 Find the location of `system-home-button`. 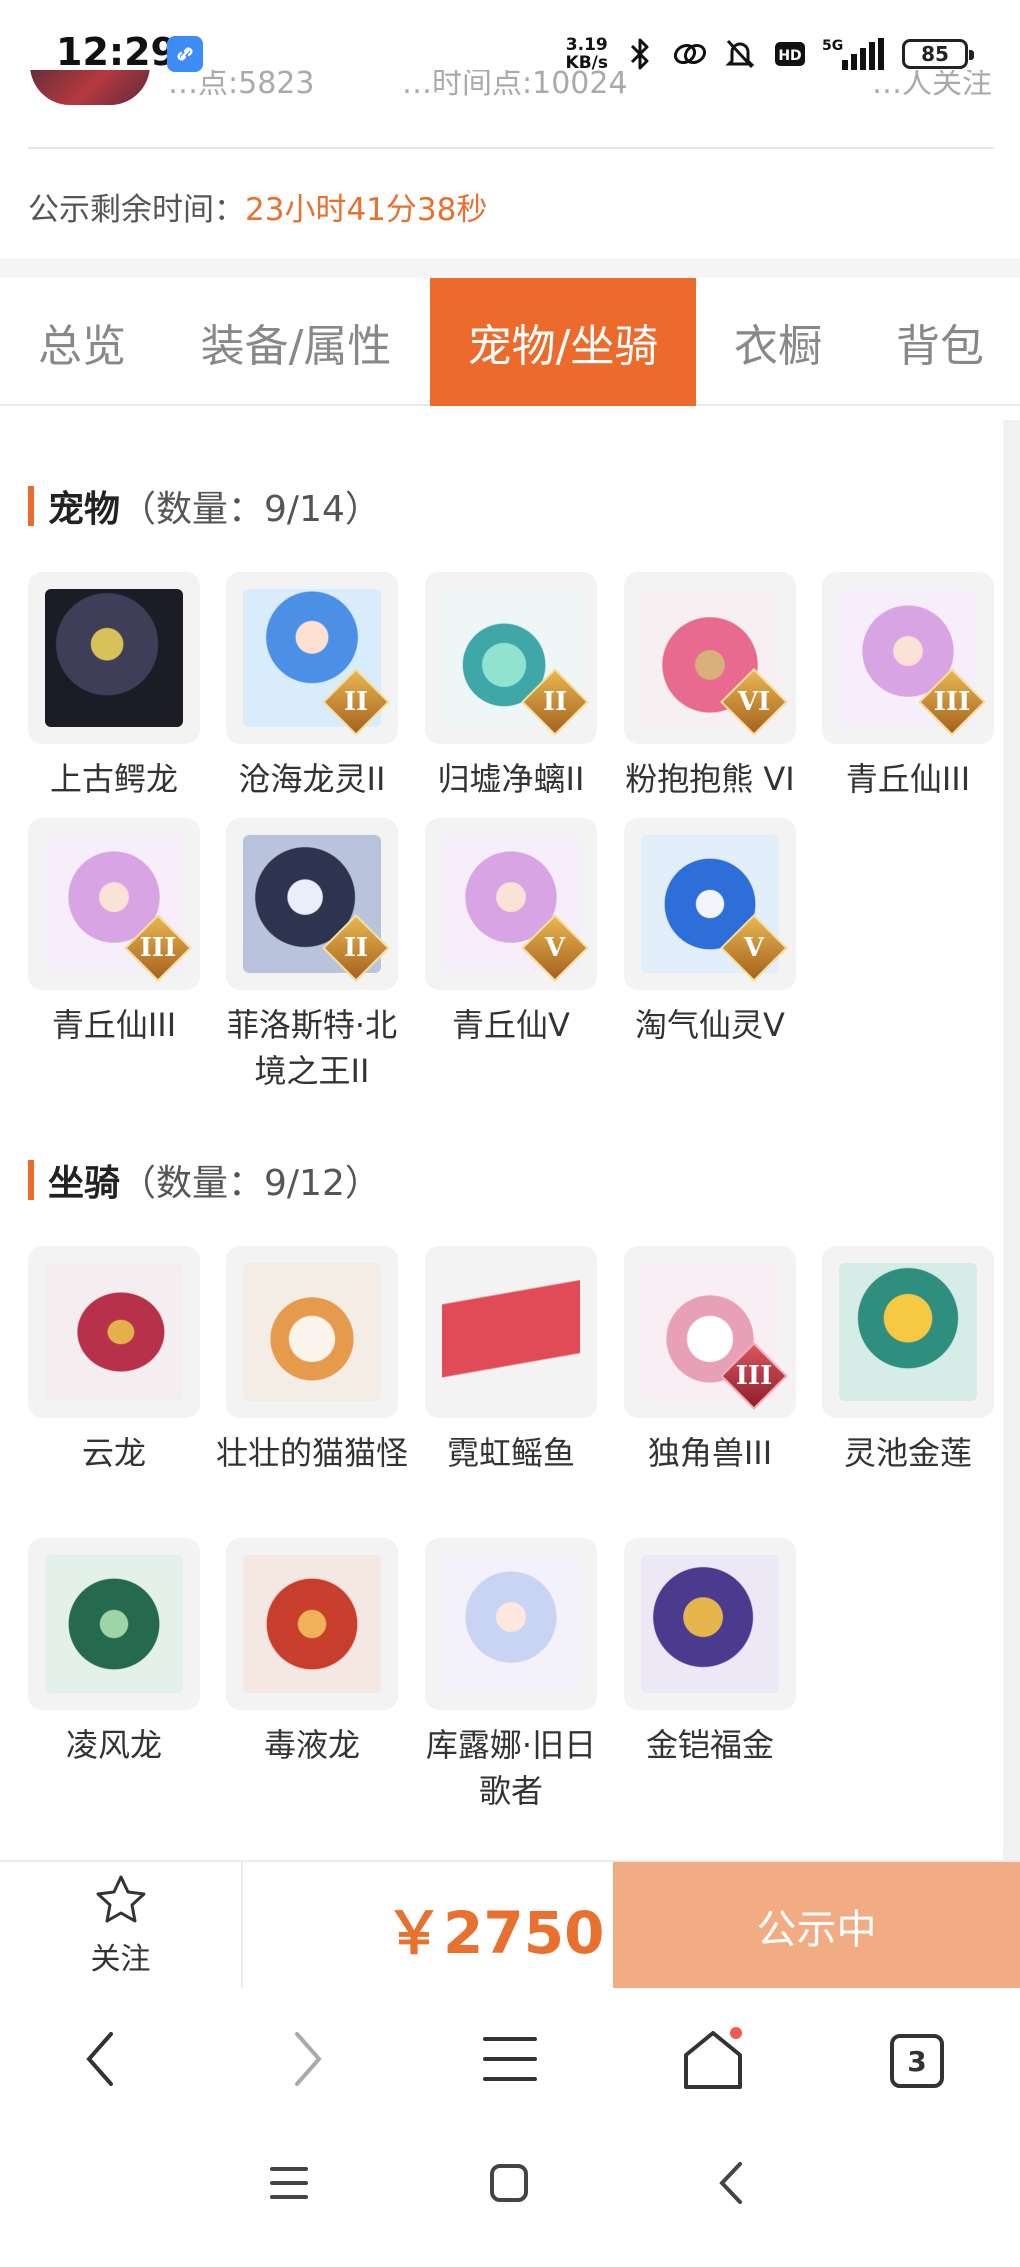

system-home-button is located at coordinates (509, 2185).